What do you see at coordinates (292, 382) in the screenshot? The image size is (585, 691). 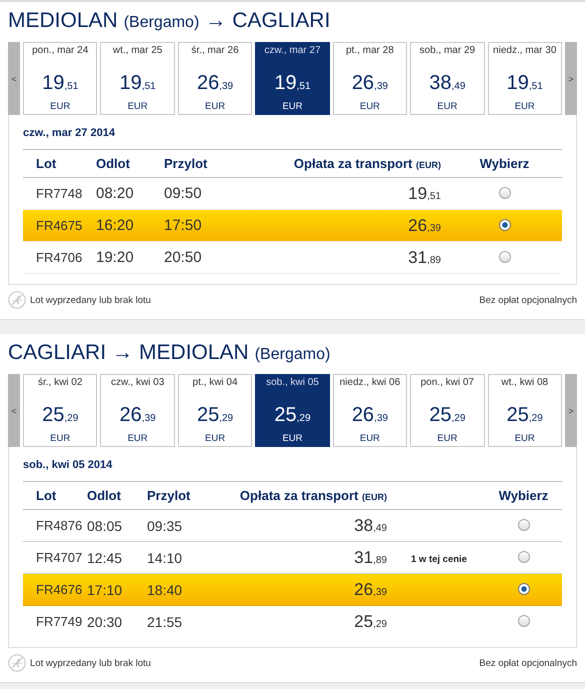 I see `day-date: sob., kwi 05` at bounding box center [292, 382].